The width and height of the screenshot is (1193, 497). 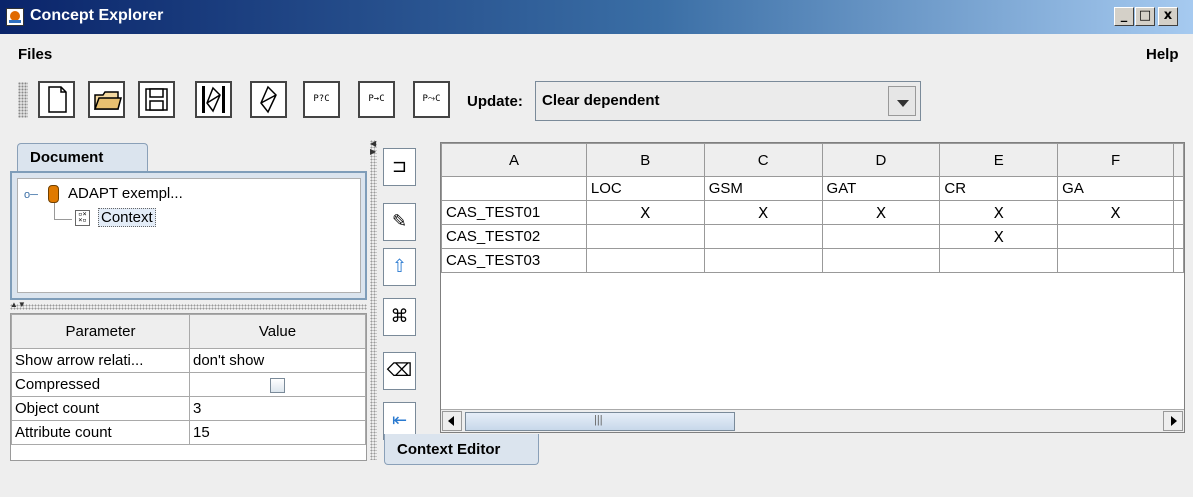 I want to click on scroll-left-icon, so click(x=452, y=421).